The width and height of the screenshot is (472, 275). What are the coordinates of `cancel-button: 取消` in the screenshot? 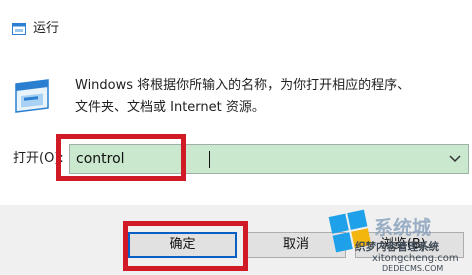 It's located at (296, 245).